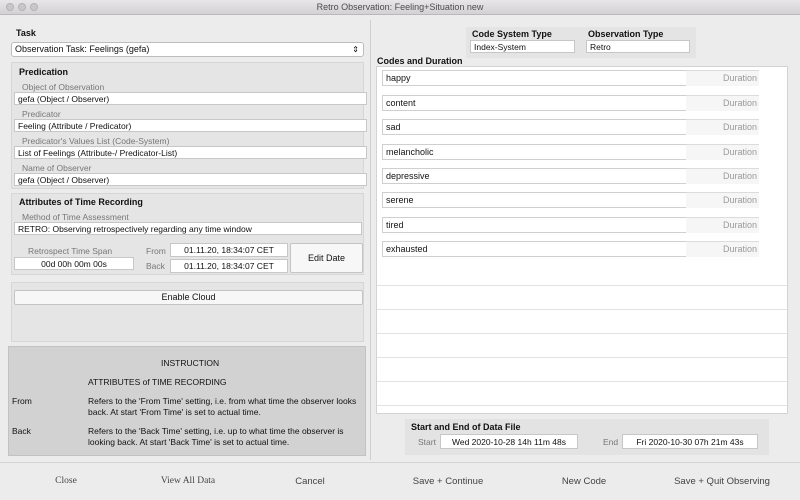 The width and height of the screenshot is (800, 500). What do you see at coordinates (534, 176) in the screenshot?
I see `code-name: depressive` at bounding box center [534, 176].